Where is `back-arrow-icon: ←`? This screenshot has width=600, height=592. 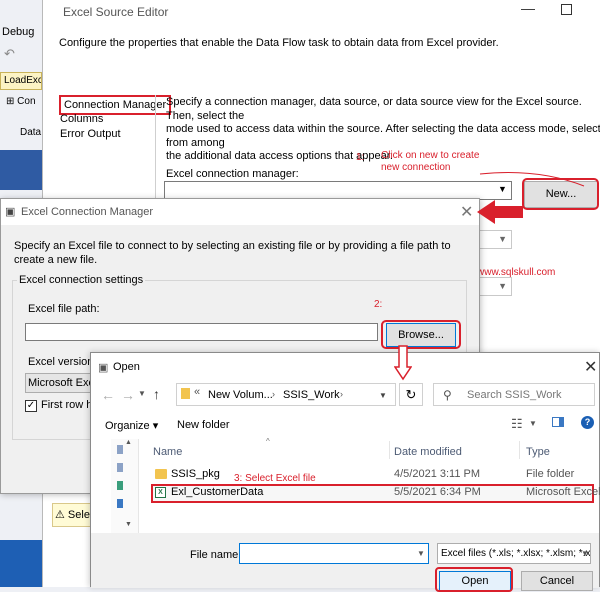 back-arrow-icon: ← is located at coordinates (108, 395).